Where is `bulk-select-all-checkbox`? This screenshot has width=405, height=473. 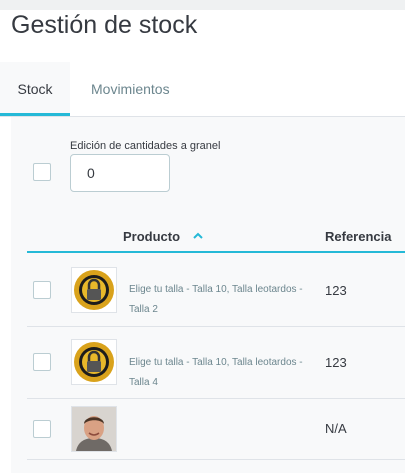 bulk-select-all-checkbox is located at coordinates (42, 172).